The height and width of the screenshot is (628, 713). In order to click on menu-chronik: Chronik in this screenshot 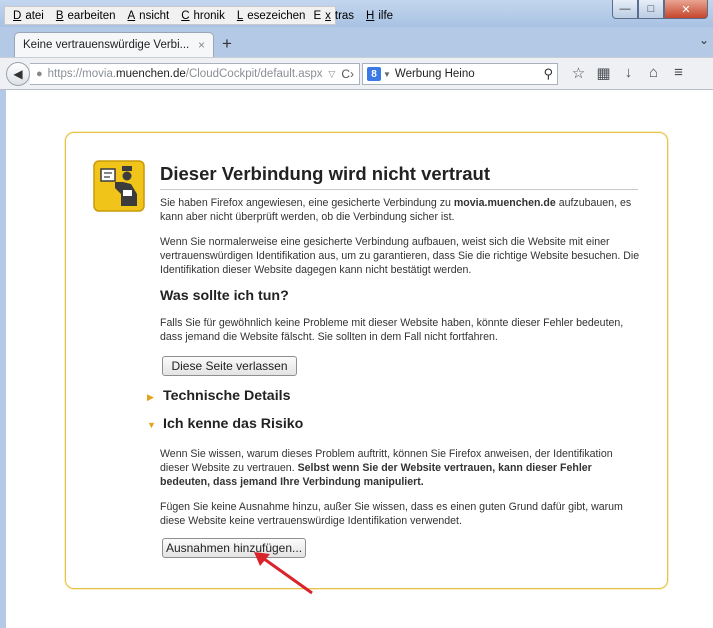, I will do `click(201, 16)`.